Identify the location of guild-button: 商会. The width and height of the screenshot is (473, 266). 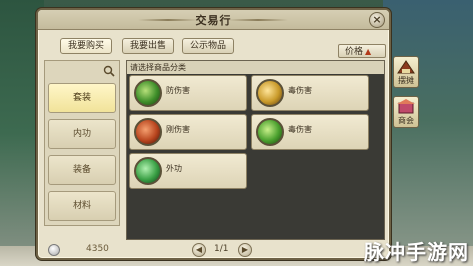
(406, 112).